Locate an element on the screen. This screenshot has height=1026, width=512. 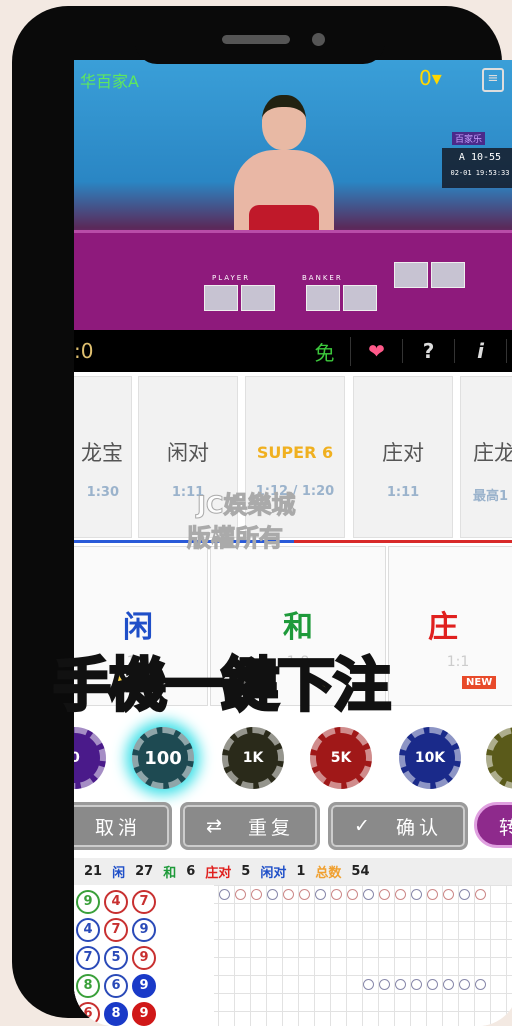
stat-label: 庄对 is located at coordinates (218, 873).